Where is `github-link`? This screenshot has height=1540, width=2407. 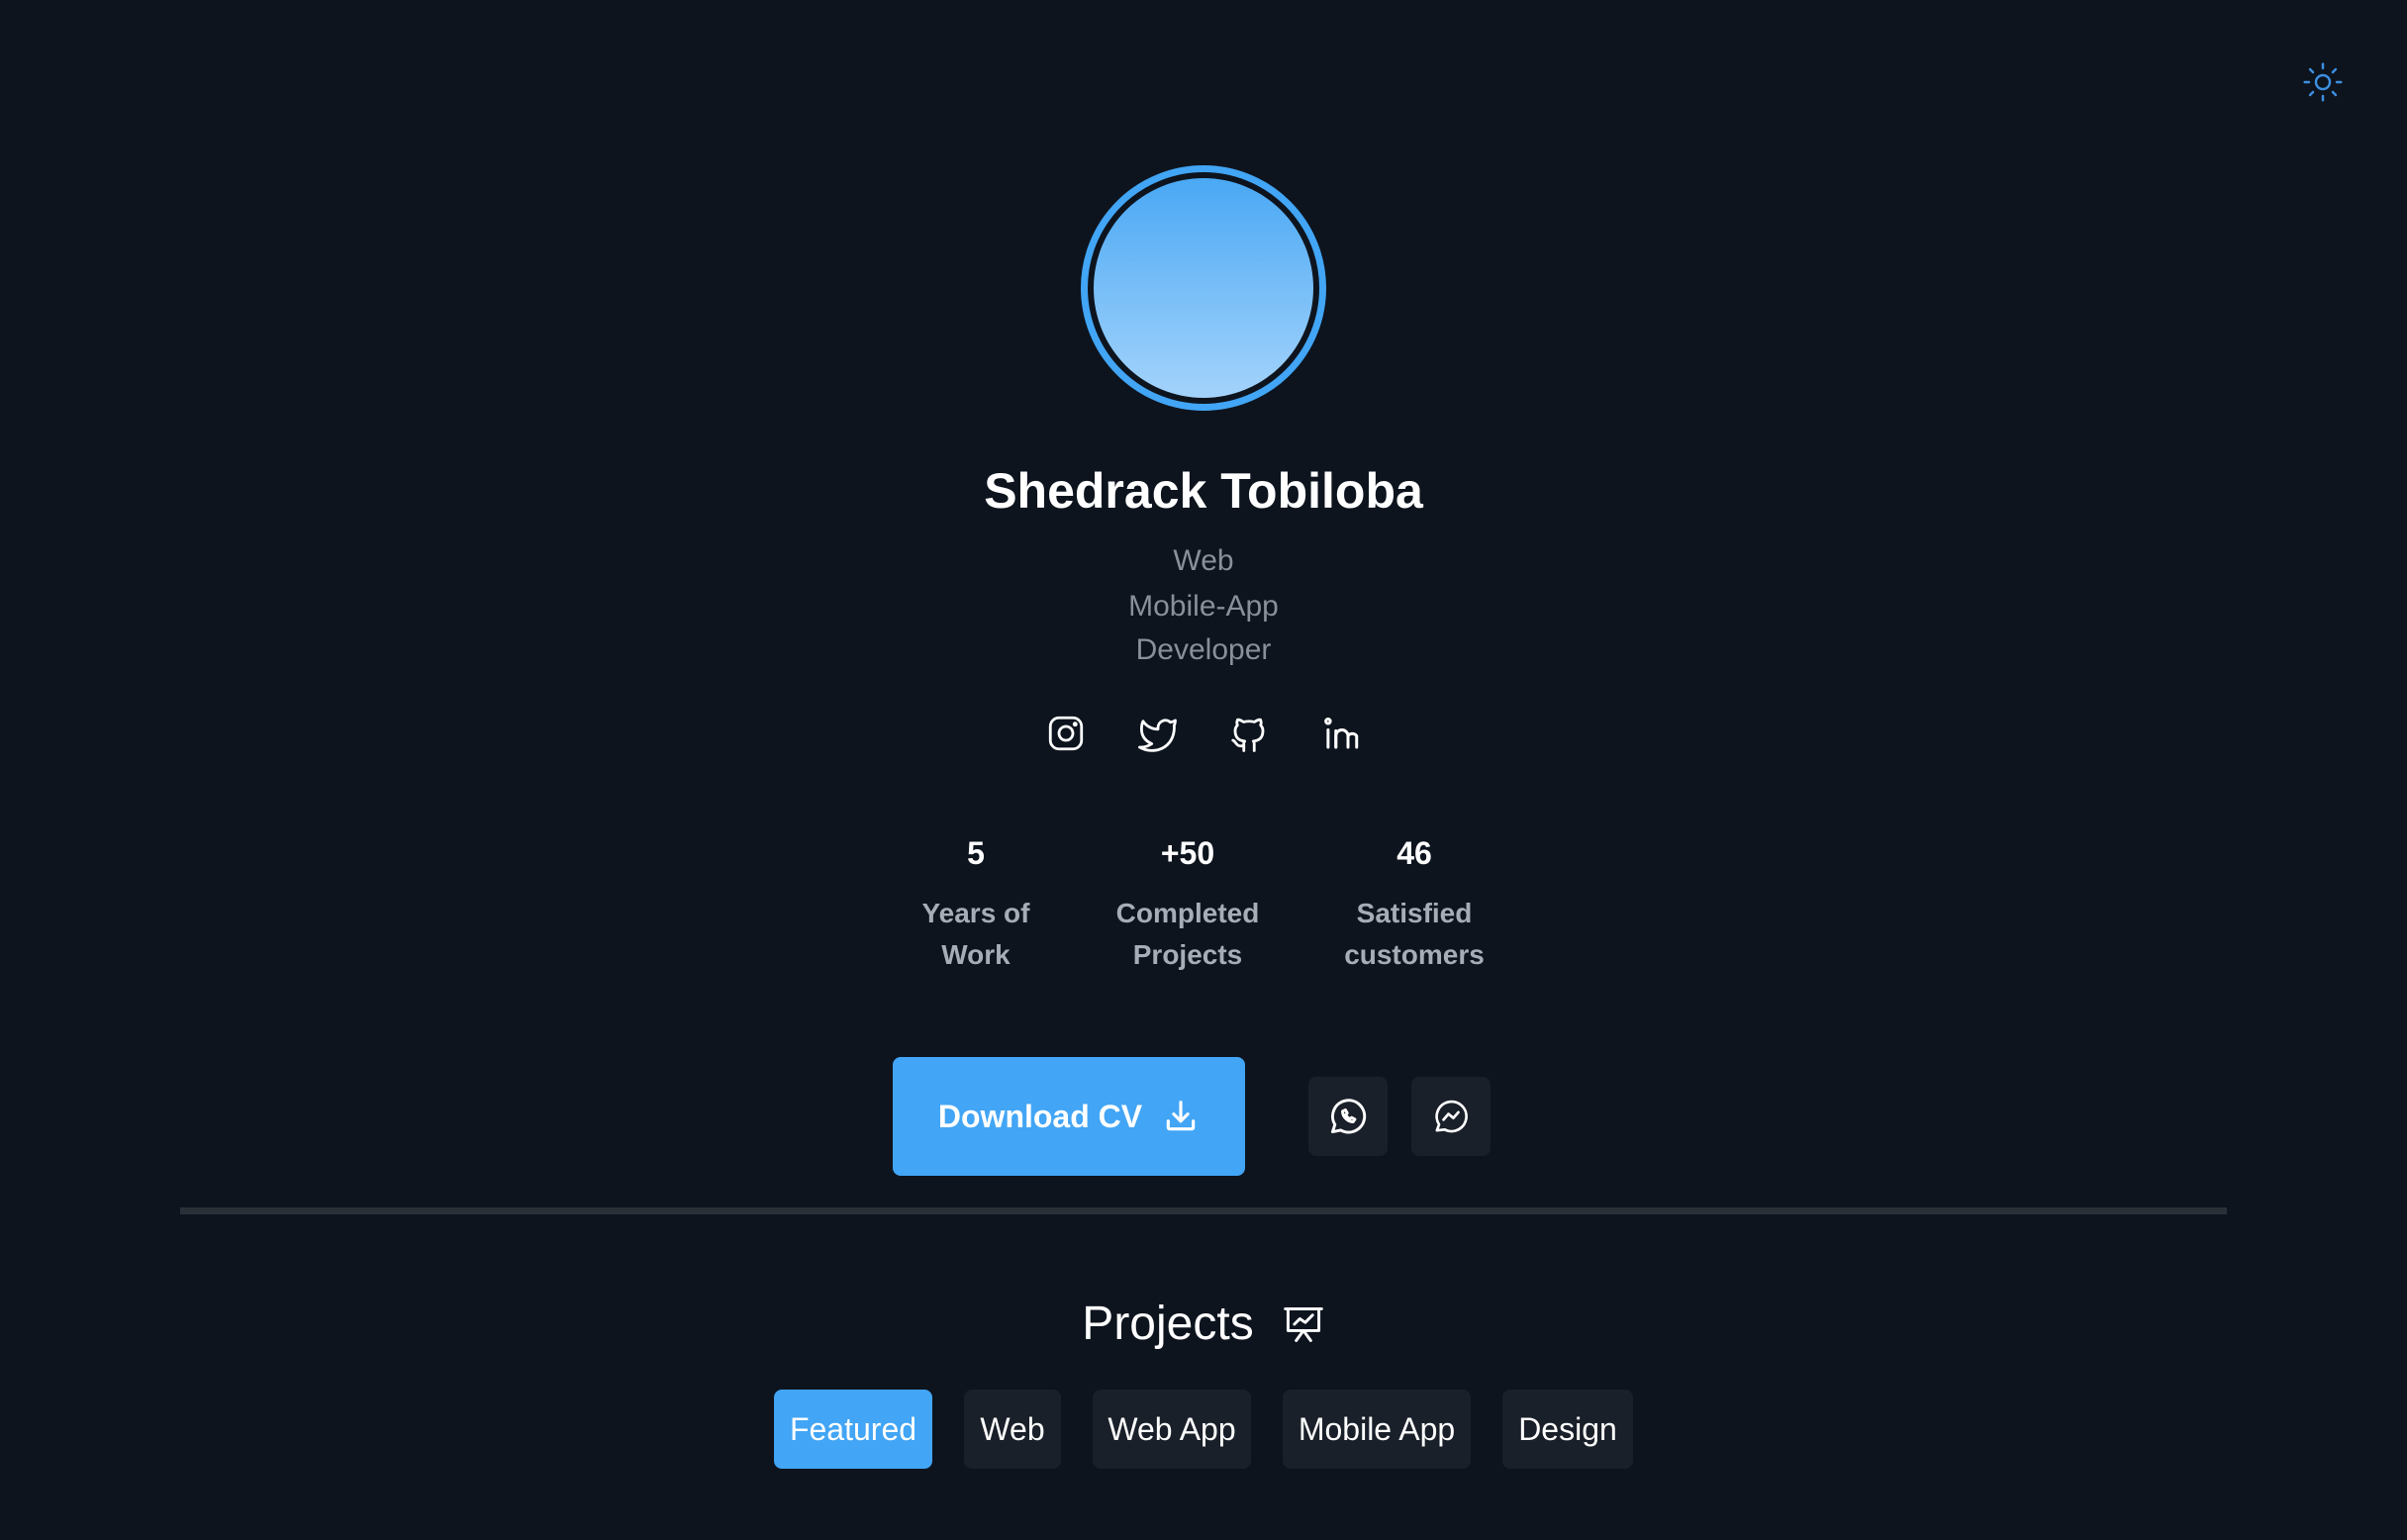
github-link is located at coordinates (1249, 733).